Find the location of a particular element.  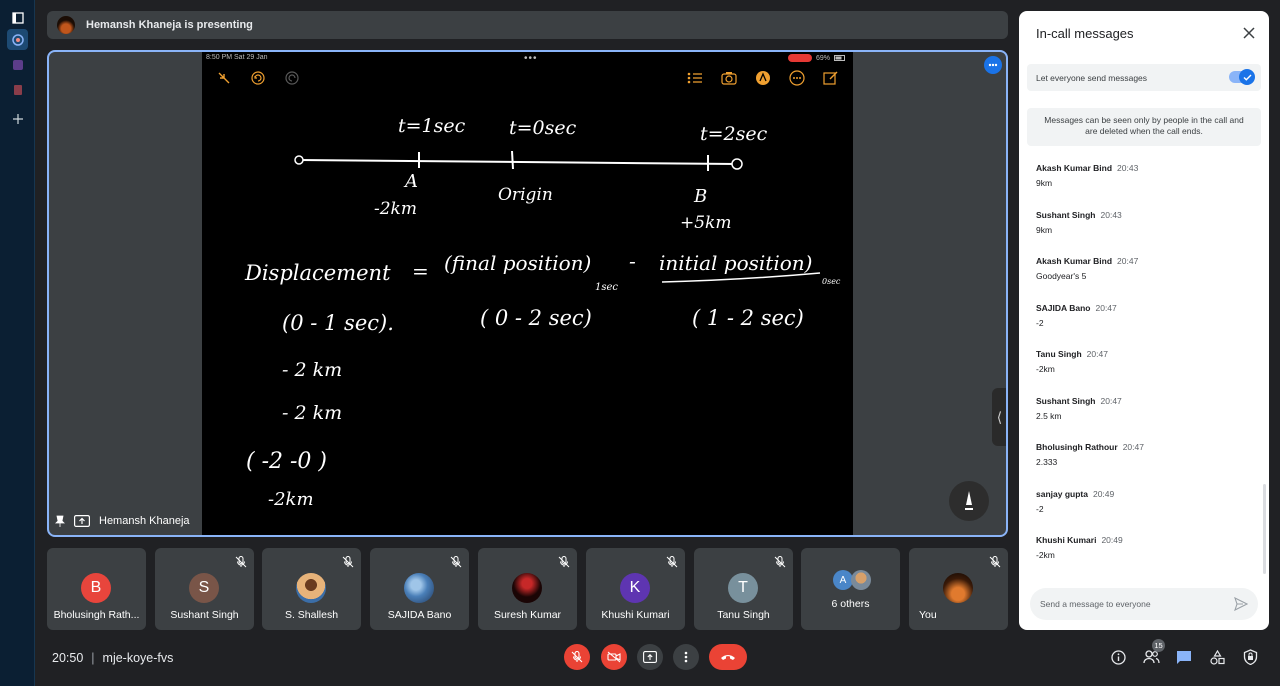

participant-tile: Suresh Kumar is located at coordinates (527, 589).